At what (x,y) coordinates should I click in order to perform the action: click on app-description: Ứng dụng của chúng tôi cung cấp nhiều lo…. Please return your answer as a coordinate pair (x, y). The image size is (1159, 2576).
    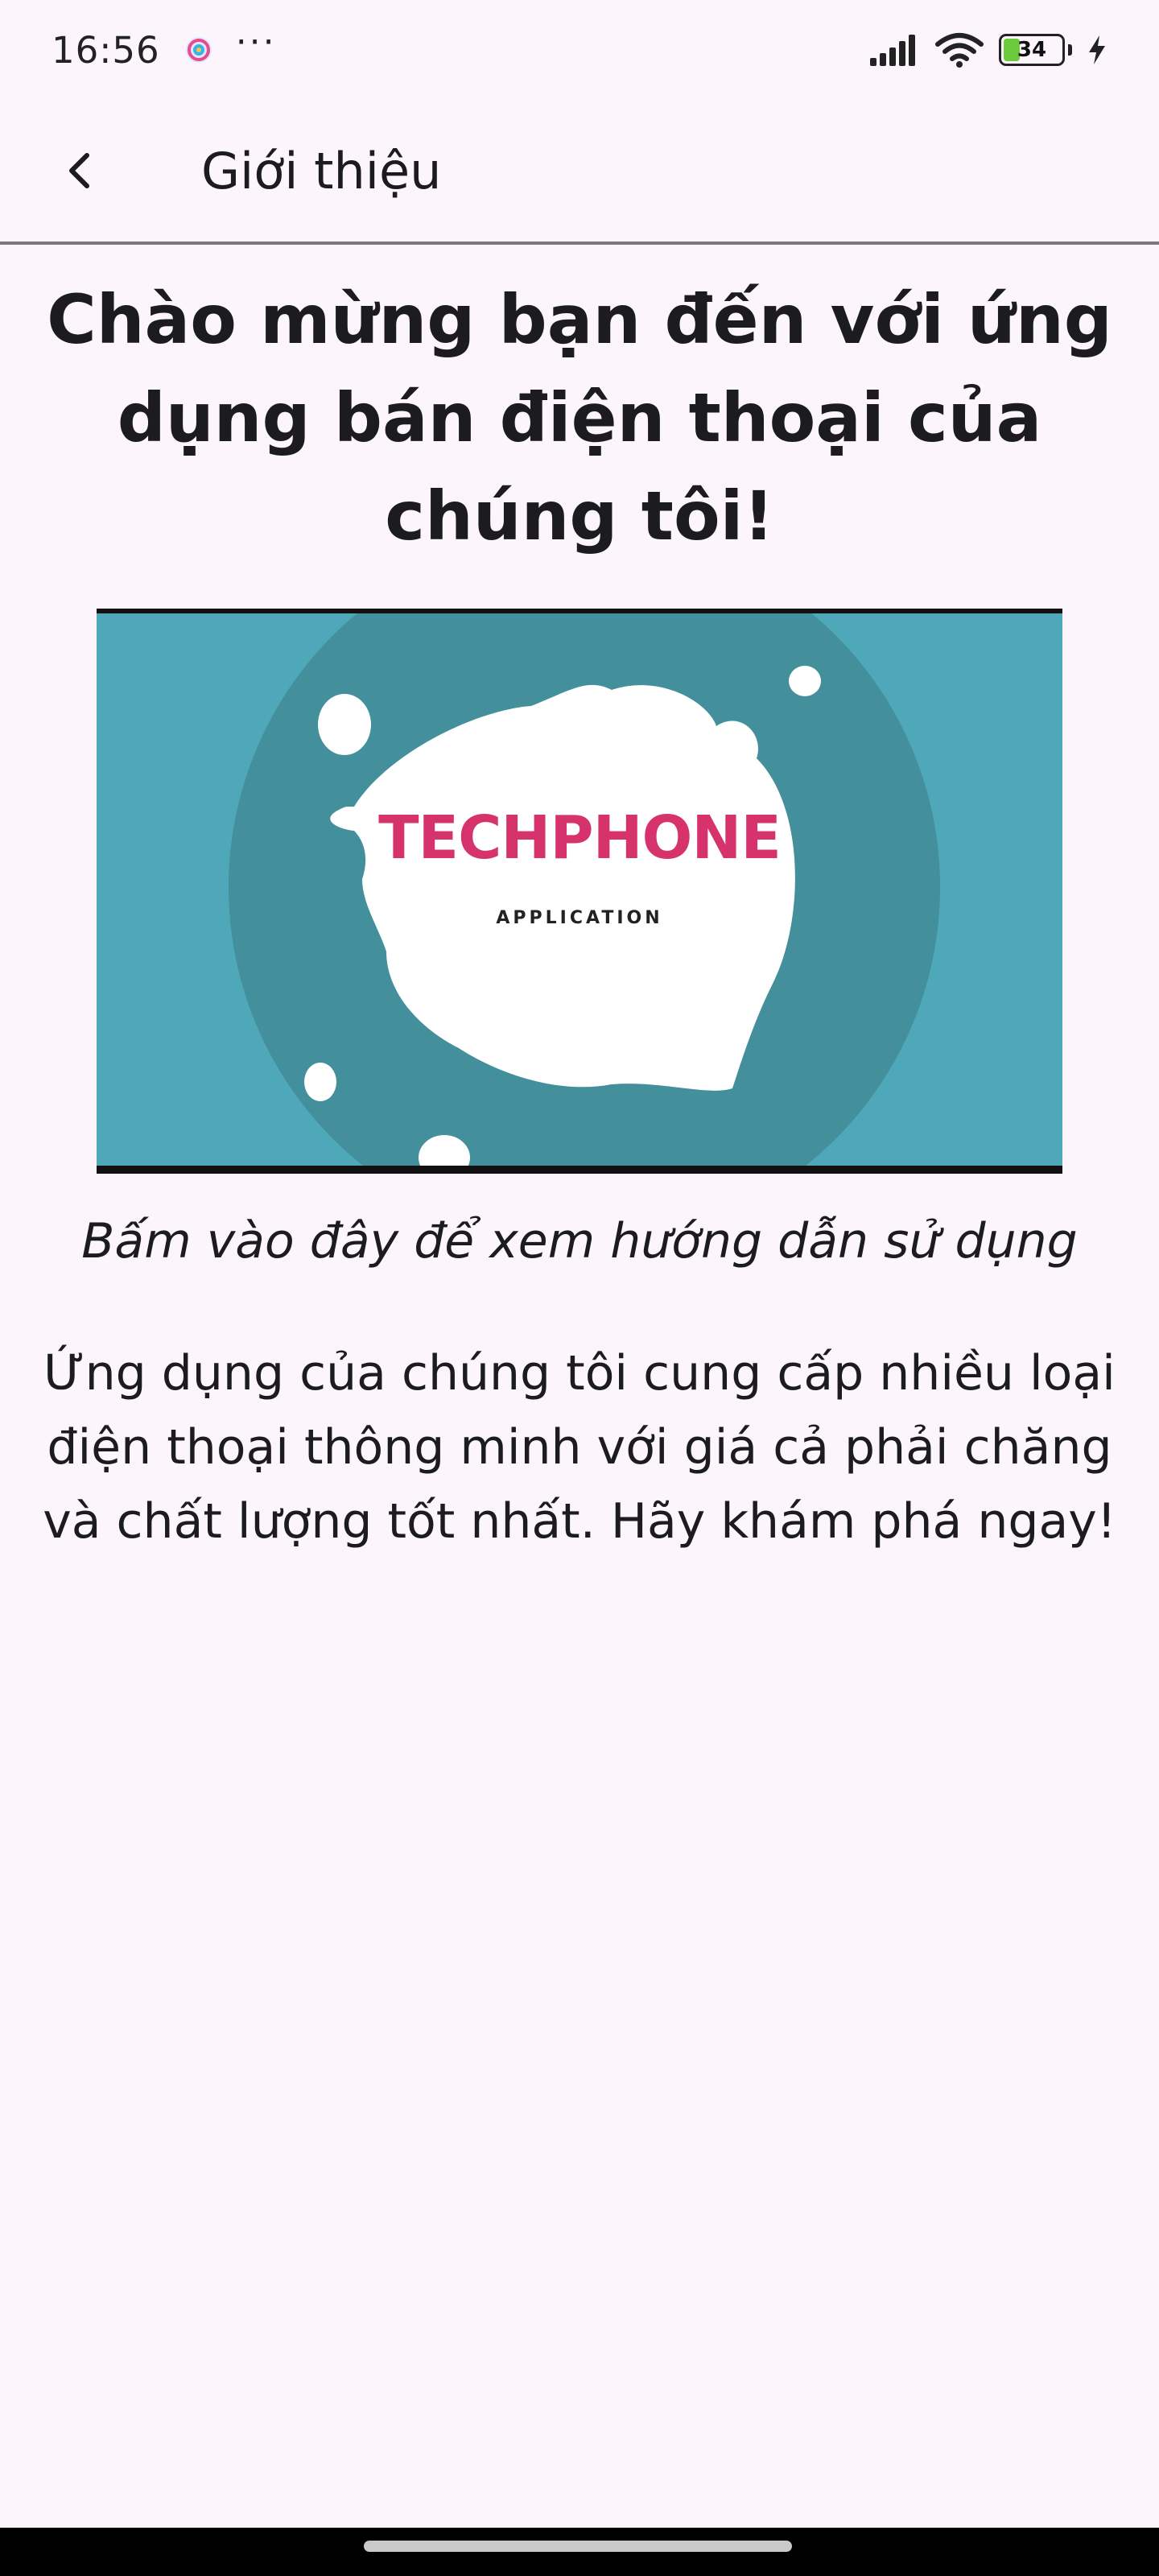
    Looking at the image, I should click on (579, 1447).